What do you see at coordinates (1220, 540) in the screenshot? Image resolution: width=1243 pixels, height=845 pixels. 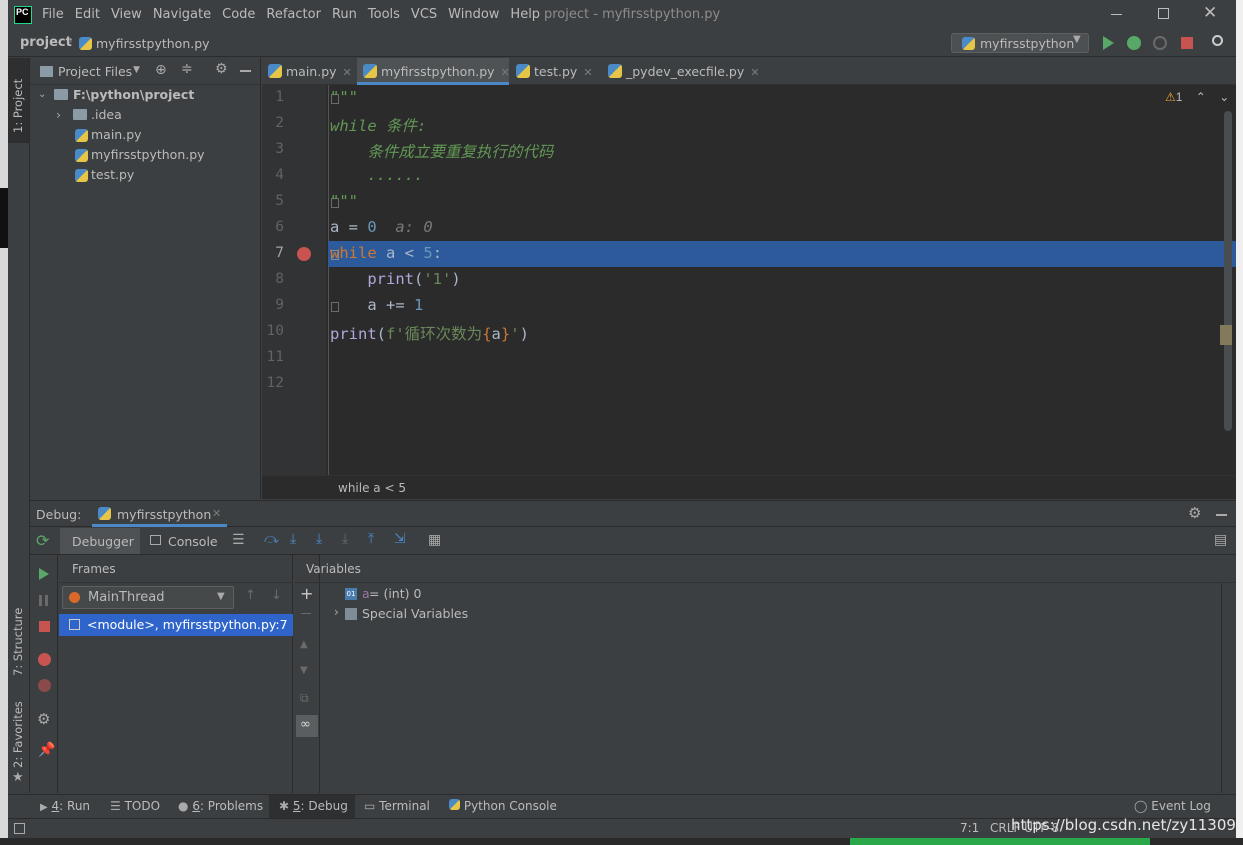 I see `layout-settings-icon: ▤` at bounding box center [1220, 540].